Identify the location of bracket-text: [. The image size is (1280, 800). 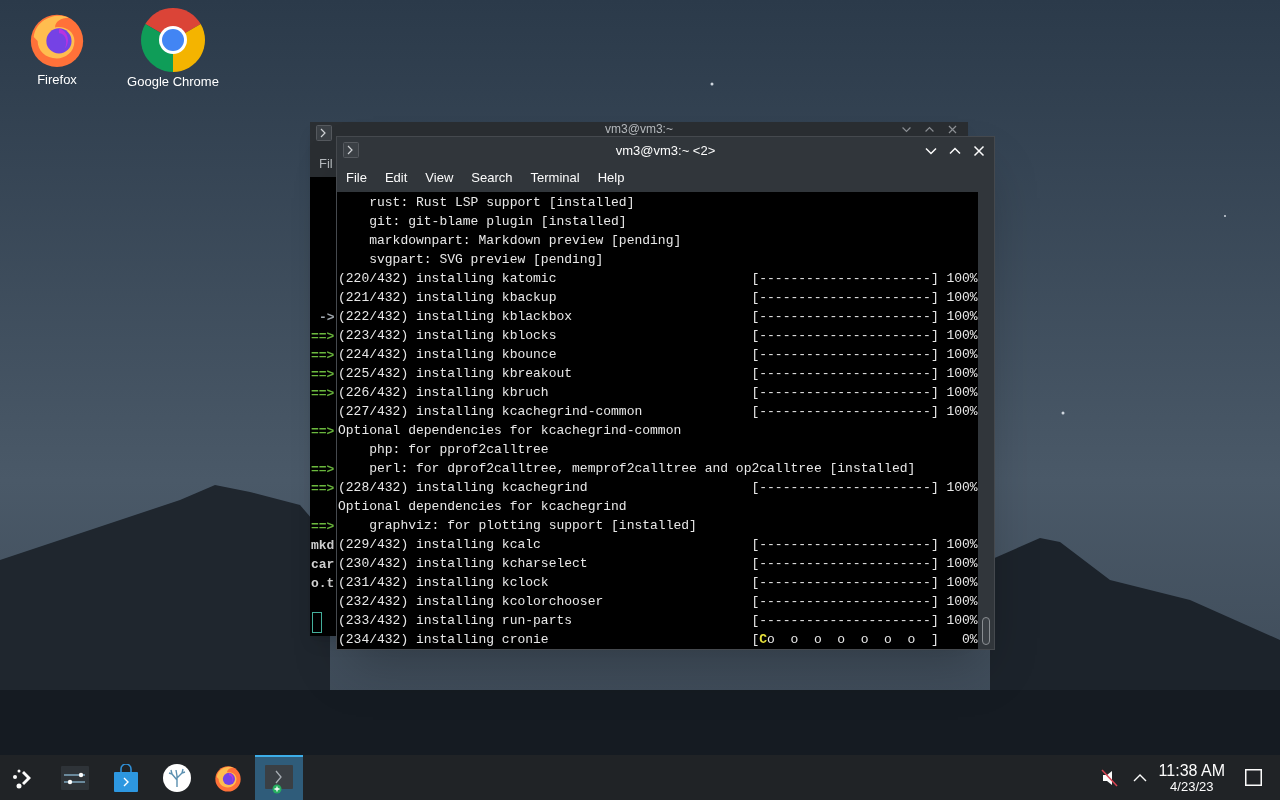
(755, 640).